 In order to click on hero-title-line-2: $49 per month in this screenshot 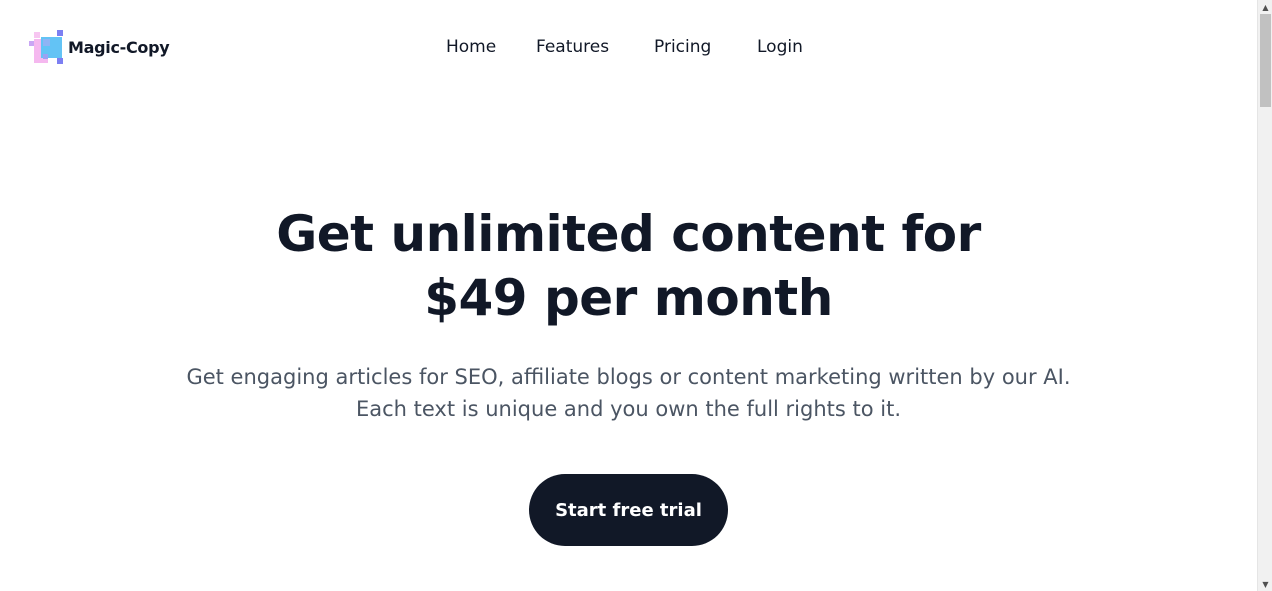, I will do `click(628, 298)`.